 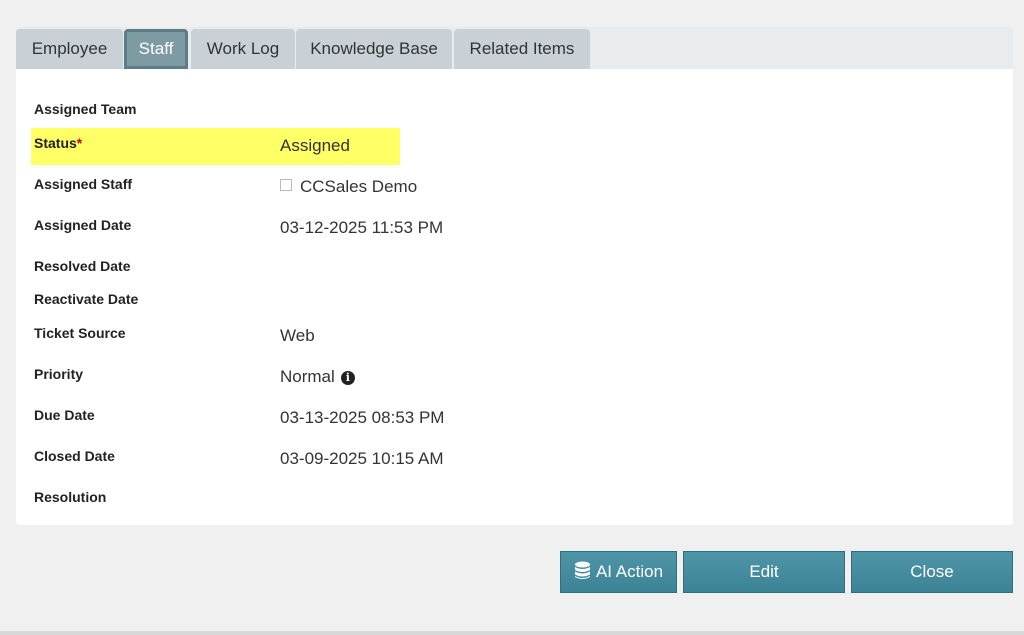 I want to click on status-label: Status*, so click(x=58, y=143).